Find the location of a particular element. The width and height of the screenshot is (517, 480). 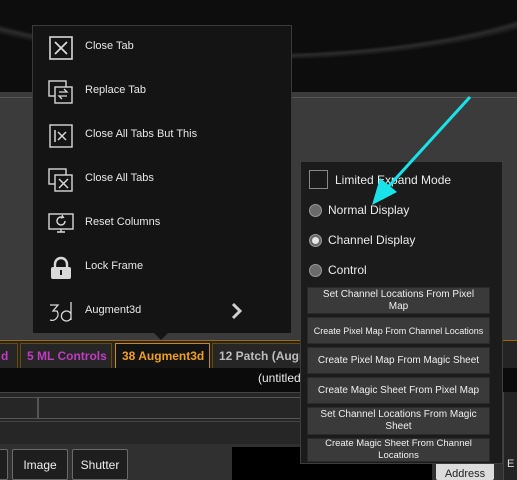

chevron-right-icon is located at coordinates (237, 311).